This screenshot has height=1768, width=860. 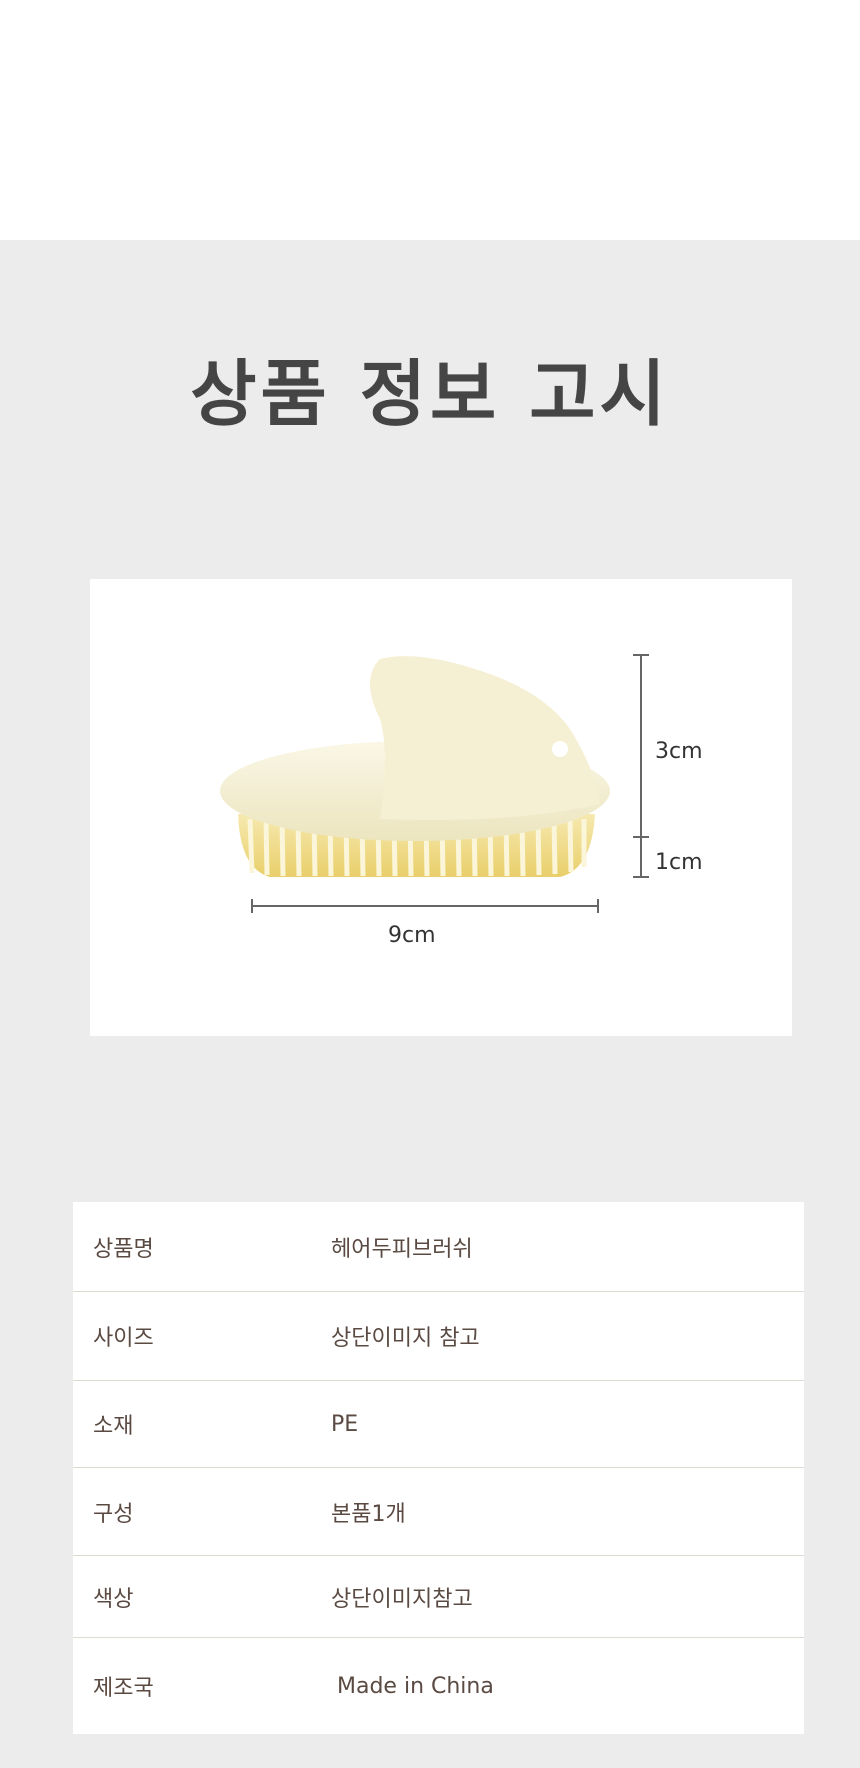 What do you see at coordinates (402, 1249) in the screenshot?
I see `row-value: 헤어두피브러쉬` at bounding box center [402, 1249].